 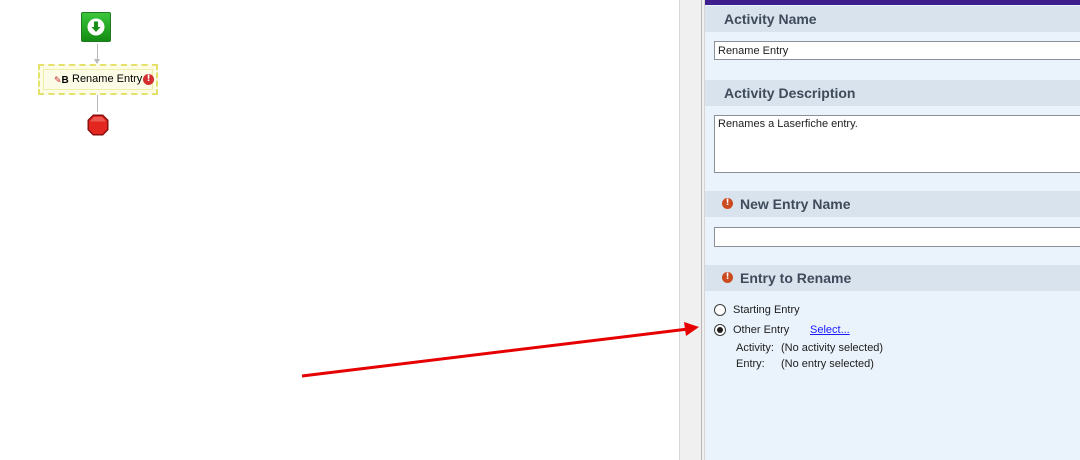 What do you see at coordinates (761, 330) in the screenshot?
I see `other-entry-label: Other Entry` at bounding box center [761, 330].